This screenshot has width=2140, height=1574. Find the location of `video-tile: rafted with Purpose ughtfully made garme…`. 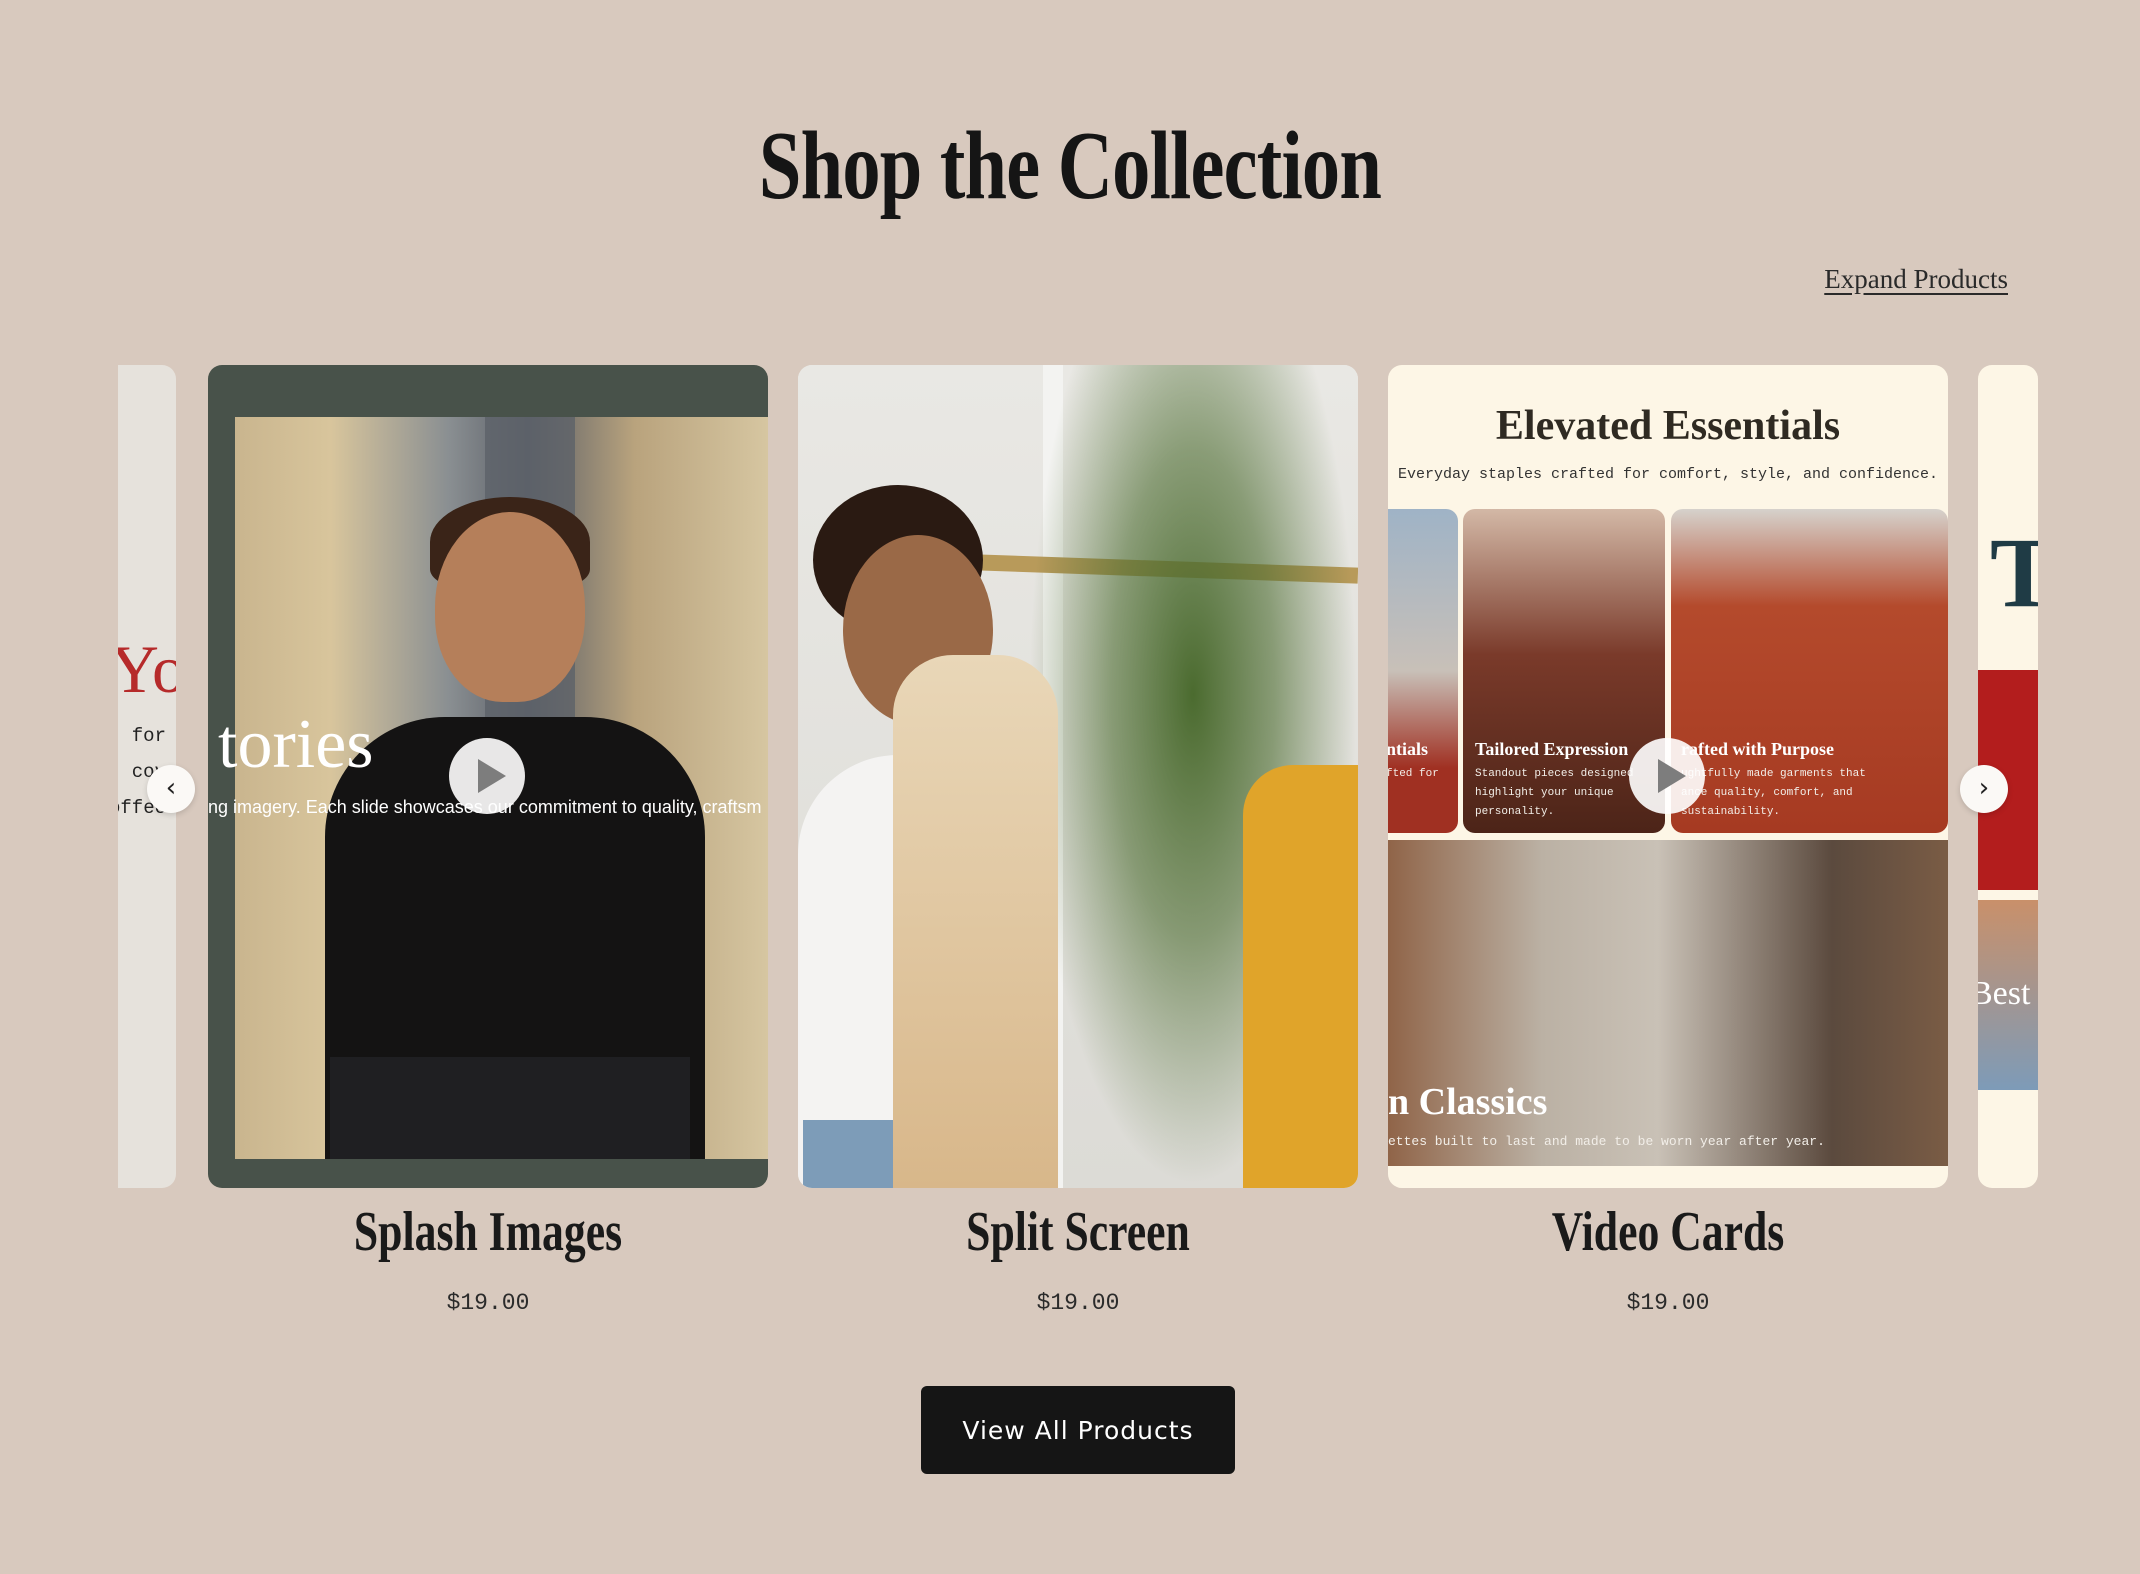

video-tile: rafted with Purpose ughtfully made garme… is located at coordinates (1809, 671).